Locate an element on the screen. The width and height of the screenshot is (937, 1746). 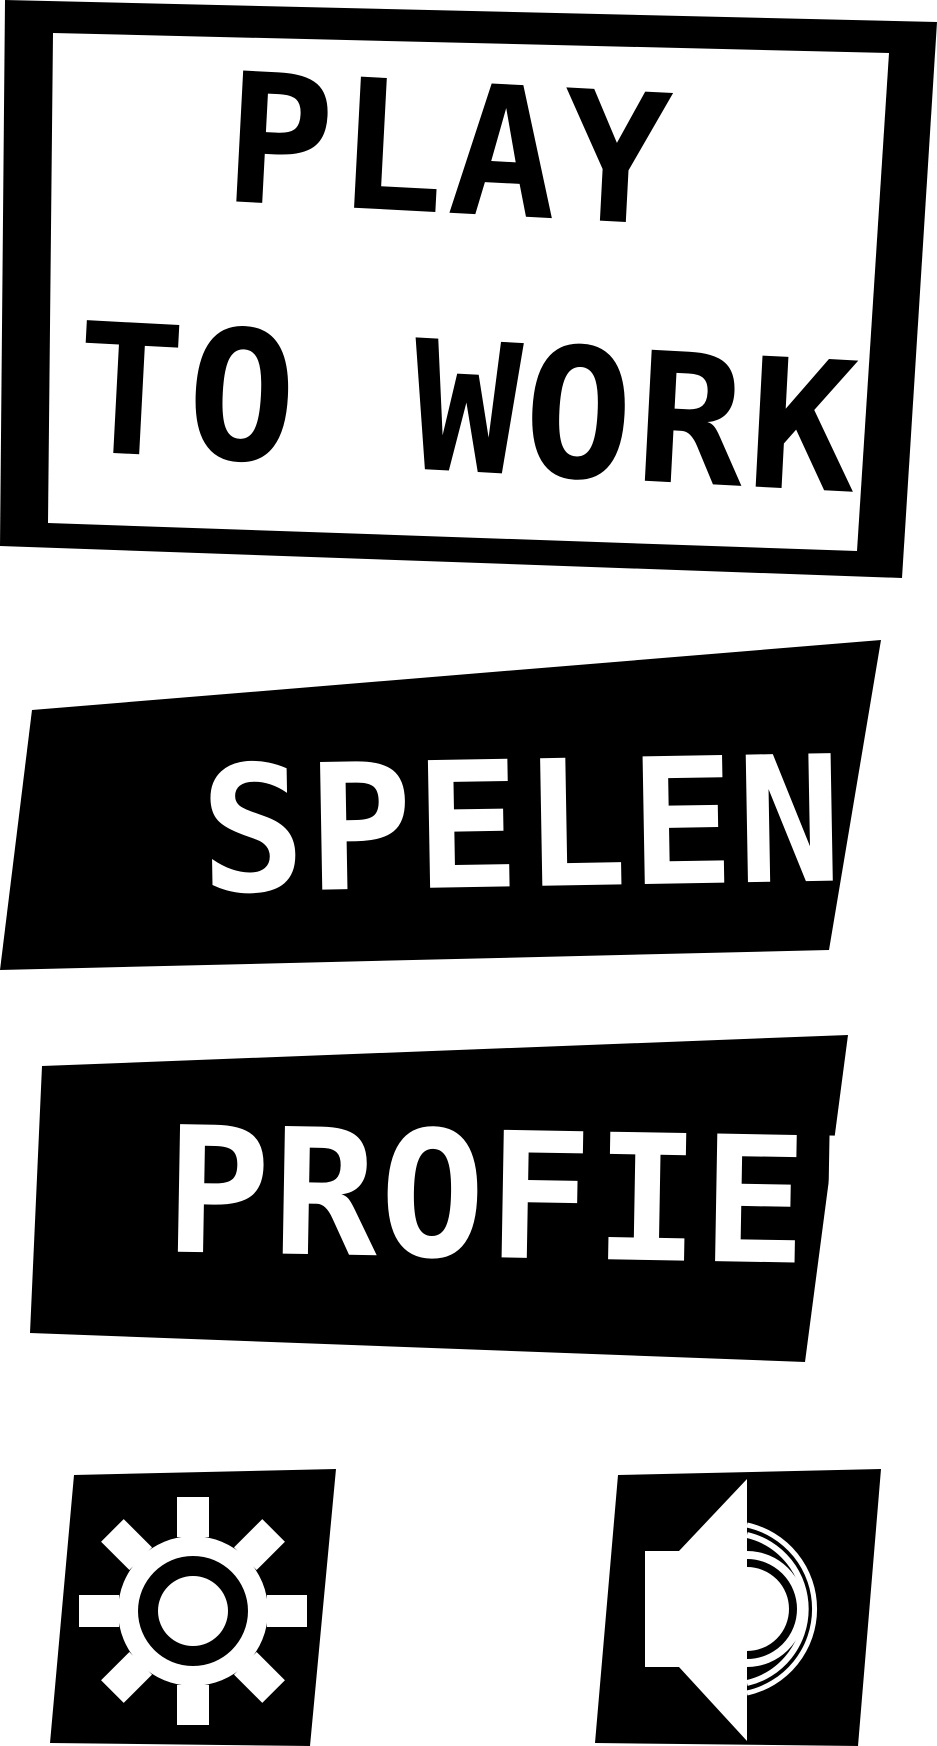
sound-button is located at coordinates (740, 1605).